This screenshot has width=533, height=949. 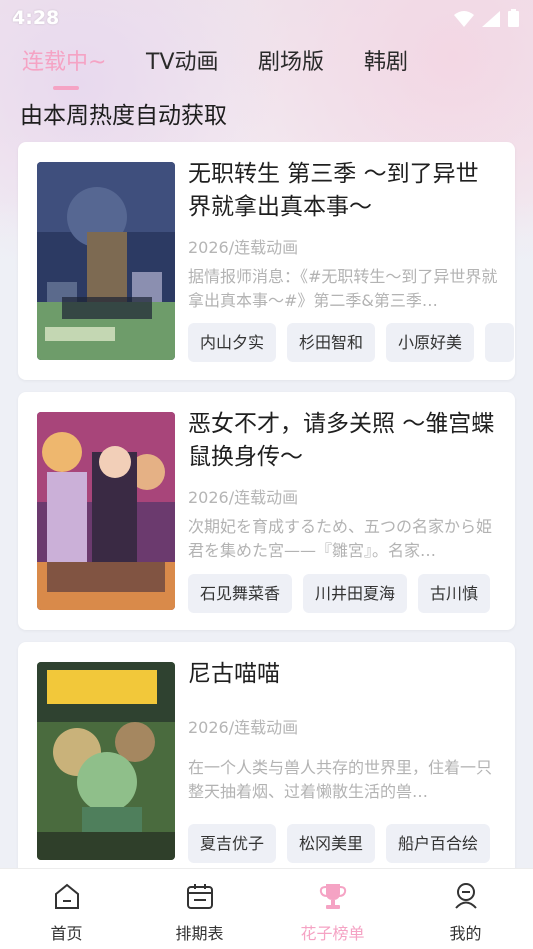 What do you see at coordinates (64, 60) in the screenshot?
I see `tab-serializing: 连载中~` at bounding box center [64, 60].